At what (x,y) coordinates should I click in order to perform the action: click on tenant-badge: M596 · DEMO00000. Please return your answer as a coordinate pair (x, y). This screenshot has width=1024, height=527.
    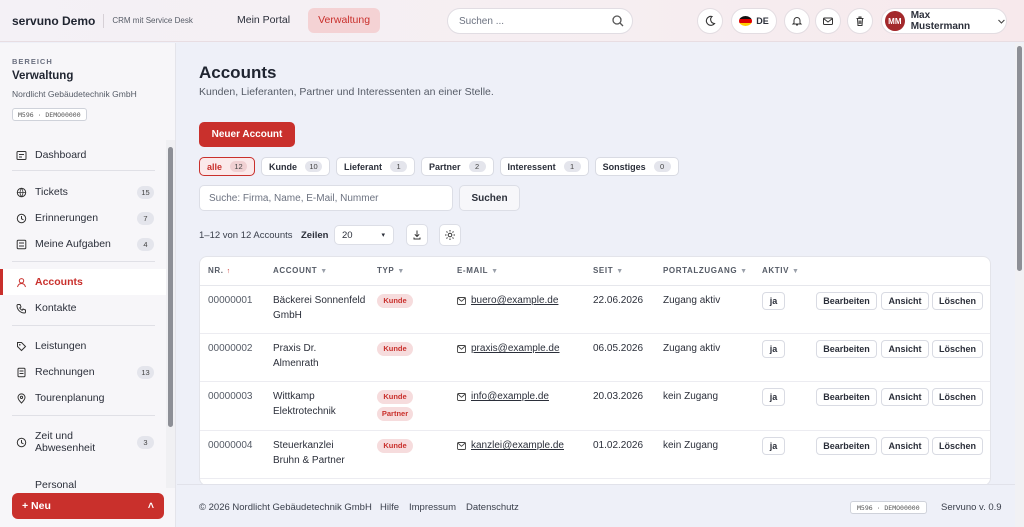
    Looking at the image, I should click on (49, 114).